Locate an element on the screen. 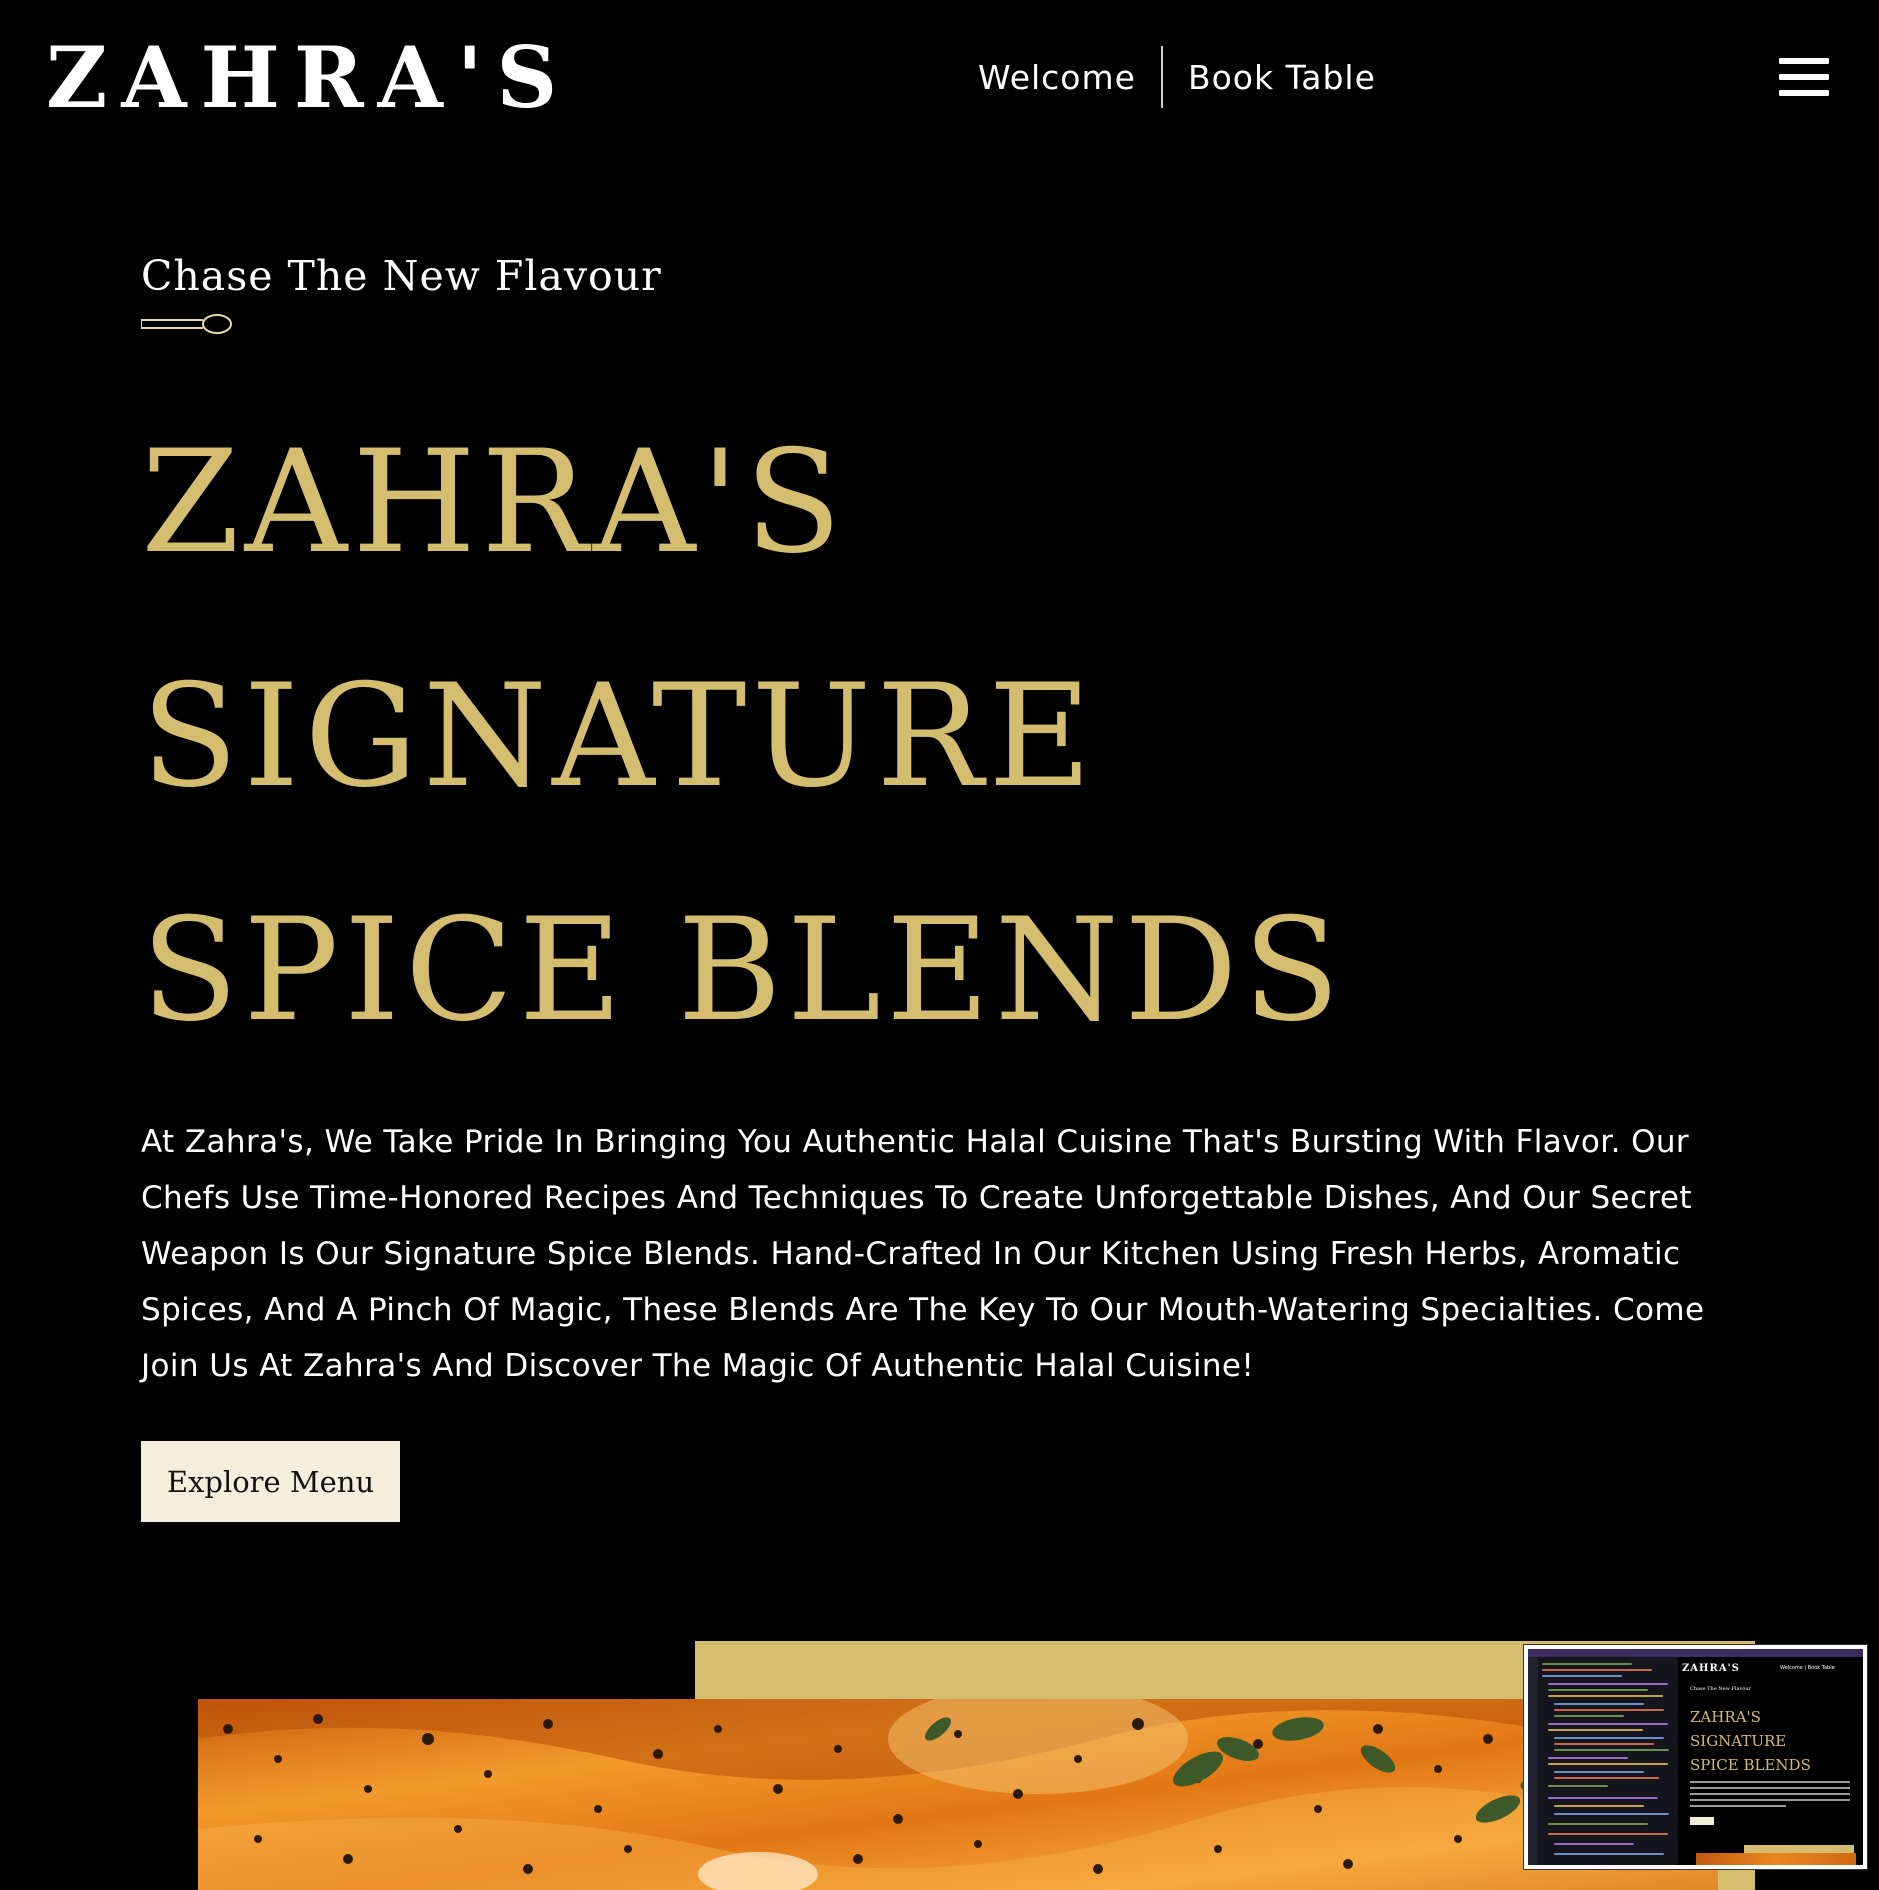  thumbnail-title-line: SPICE BLENDS is located at coordinates (1750, 1765).